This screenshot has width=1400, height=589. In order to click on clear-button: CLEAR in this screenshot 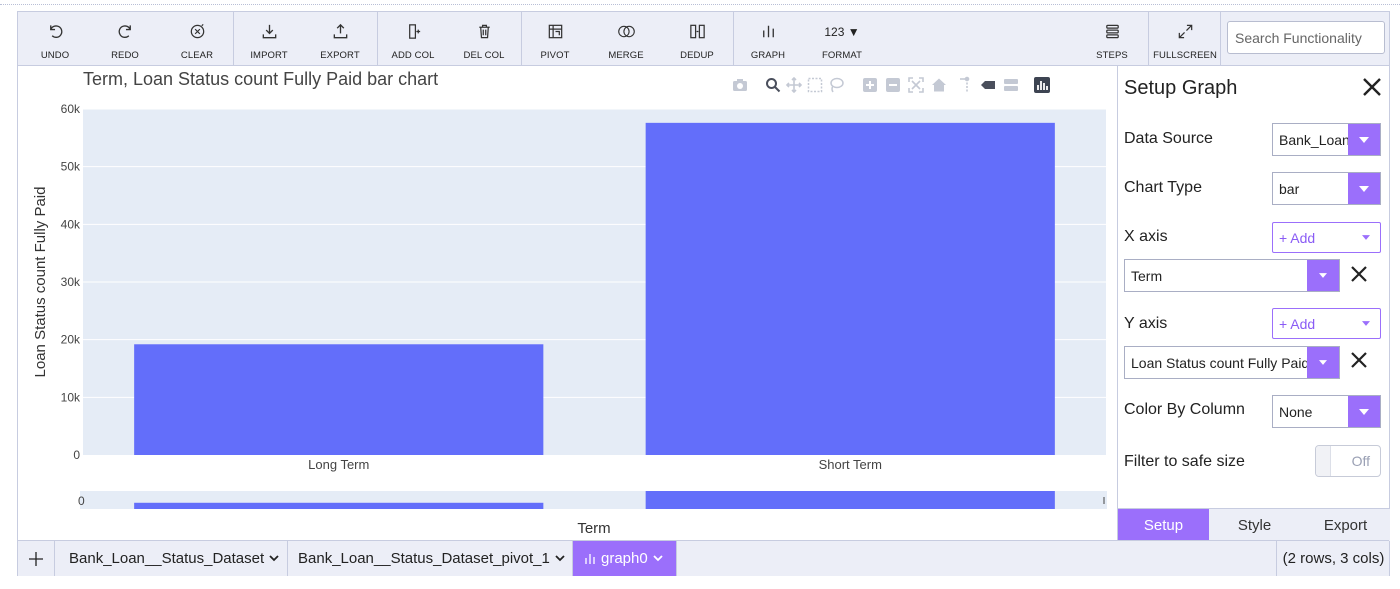, I will do `click(197, 38)`.